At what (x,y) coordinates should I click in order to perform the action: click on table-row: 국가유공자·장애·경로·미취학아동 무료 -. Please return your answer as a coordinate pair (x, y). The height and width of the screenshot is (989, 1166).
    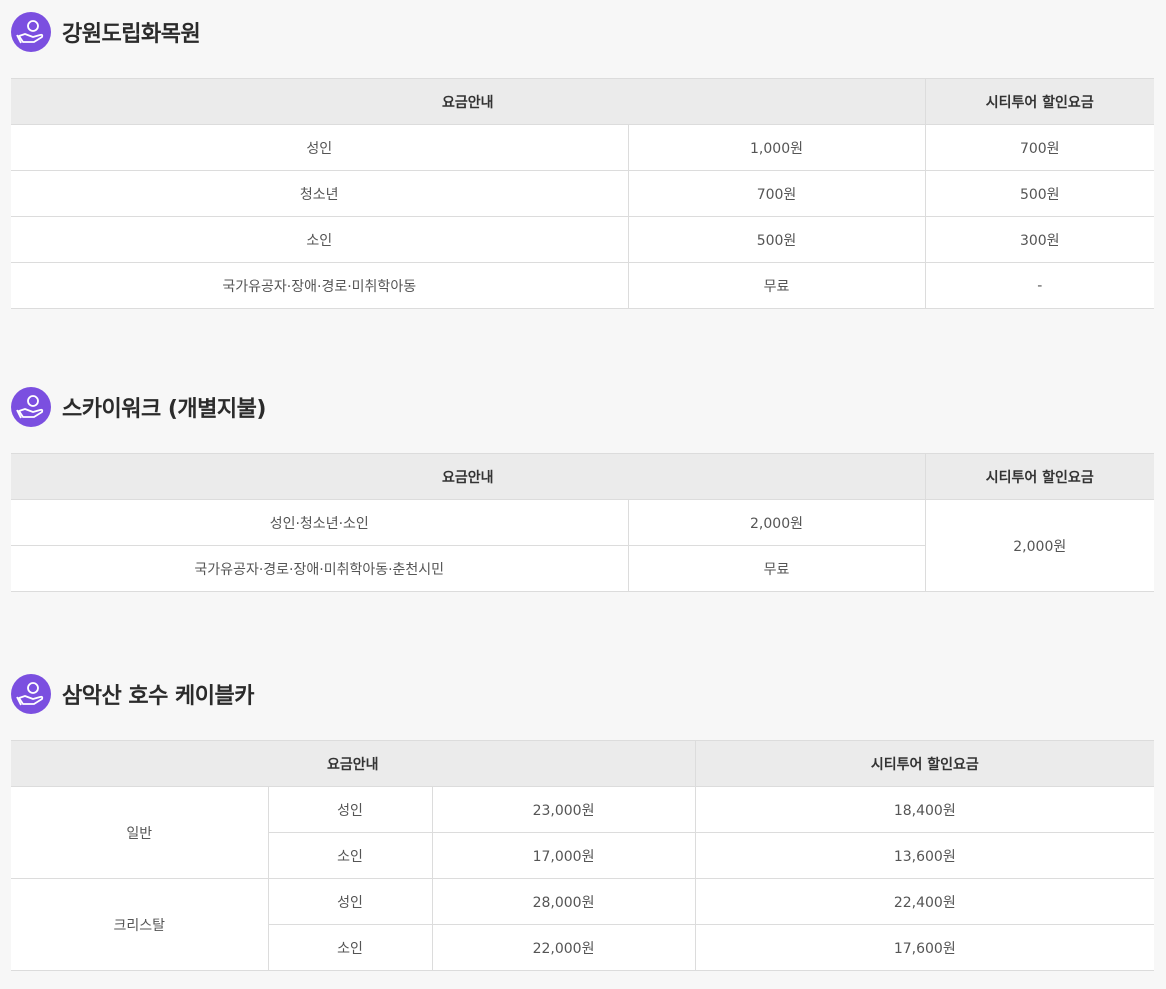
    Looking at the image, I should click on (582, 285).